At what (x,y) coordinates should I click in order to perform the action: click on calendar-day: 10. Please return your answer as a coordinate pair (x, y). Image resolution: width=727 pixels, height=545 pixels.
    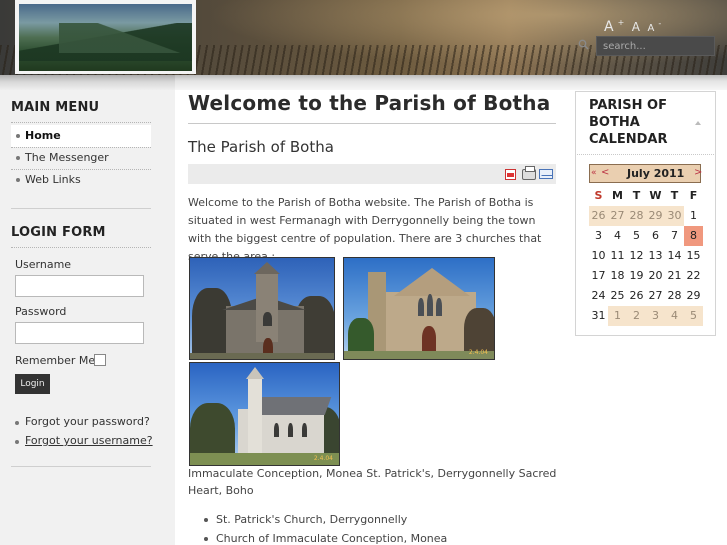
    Looking at the image, I should click on (598, 256).